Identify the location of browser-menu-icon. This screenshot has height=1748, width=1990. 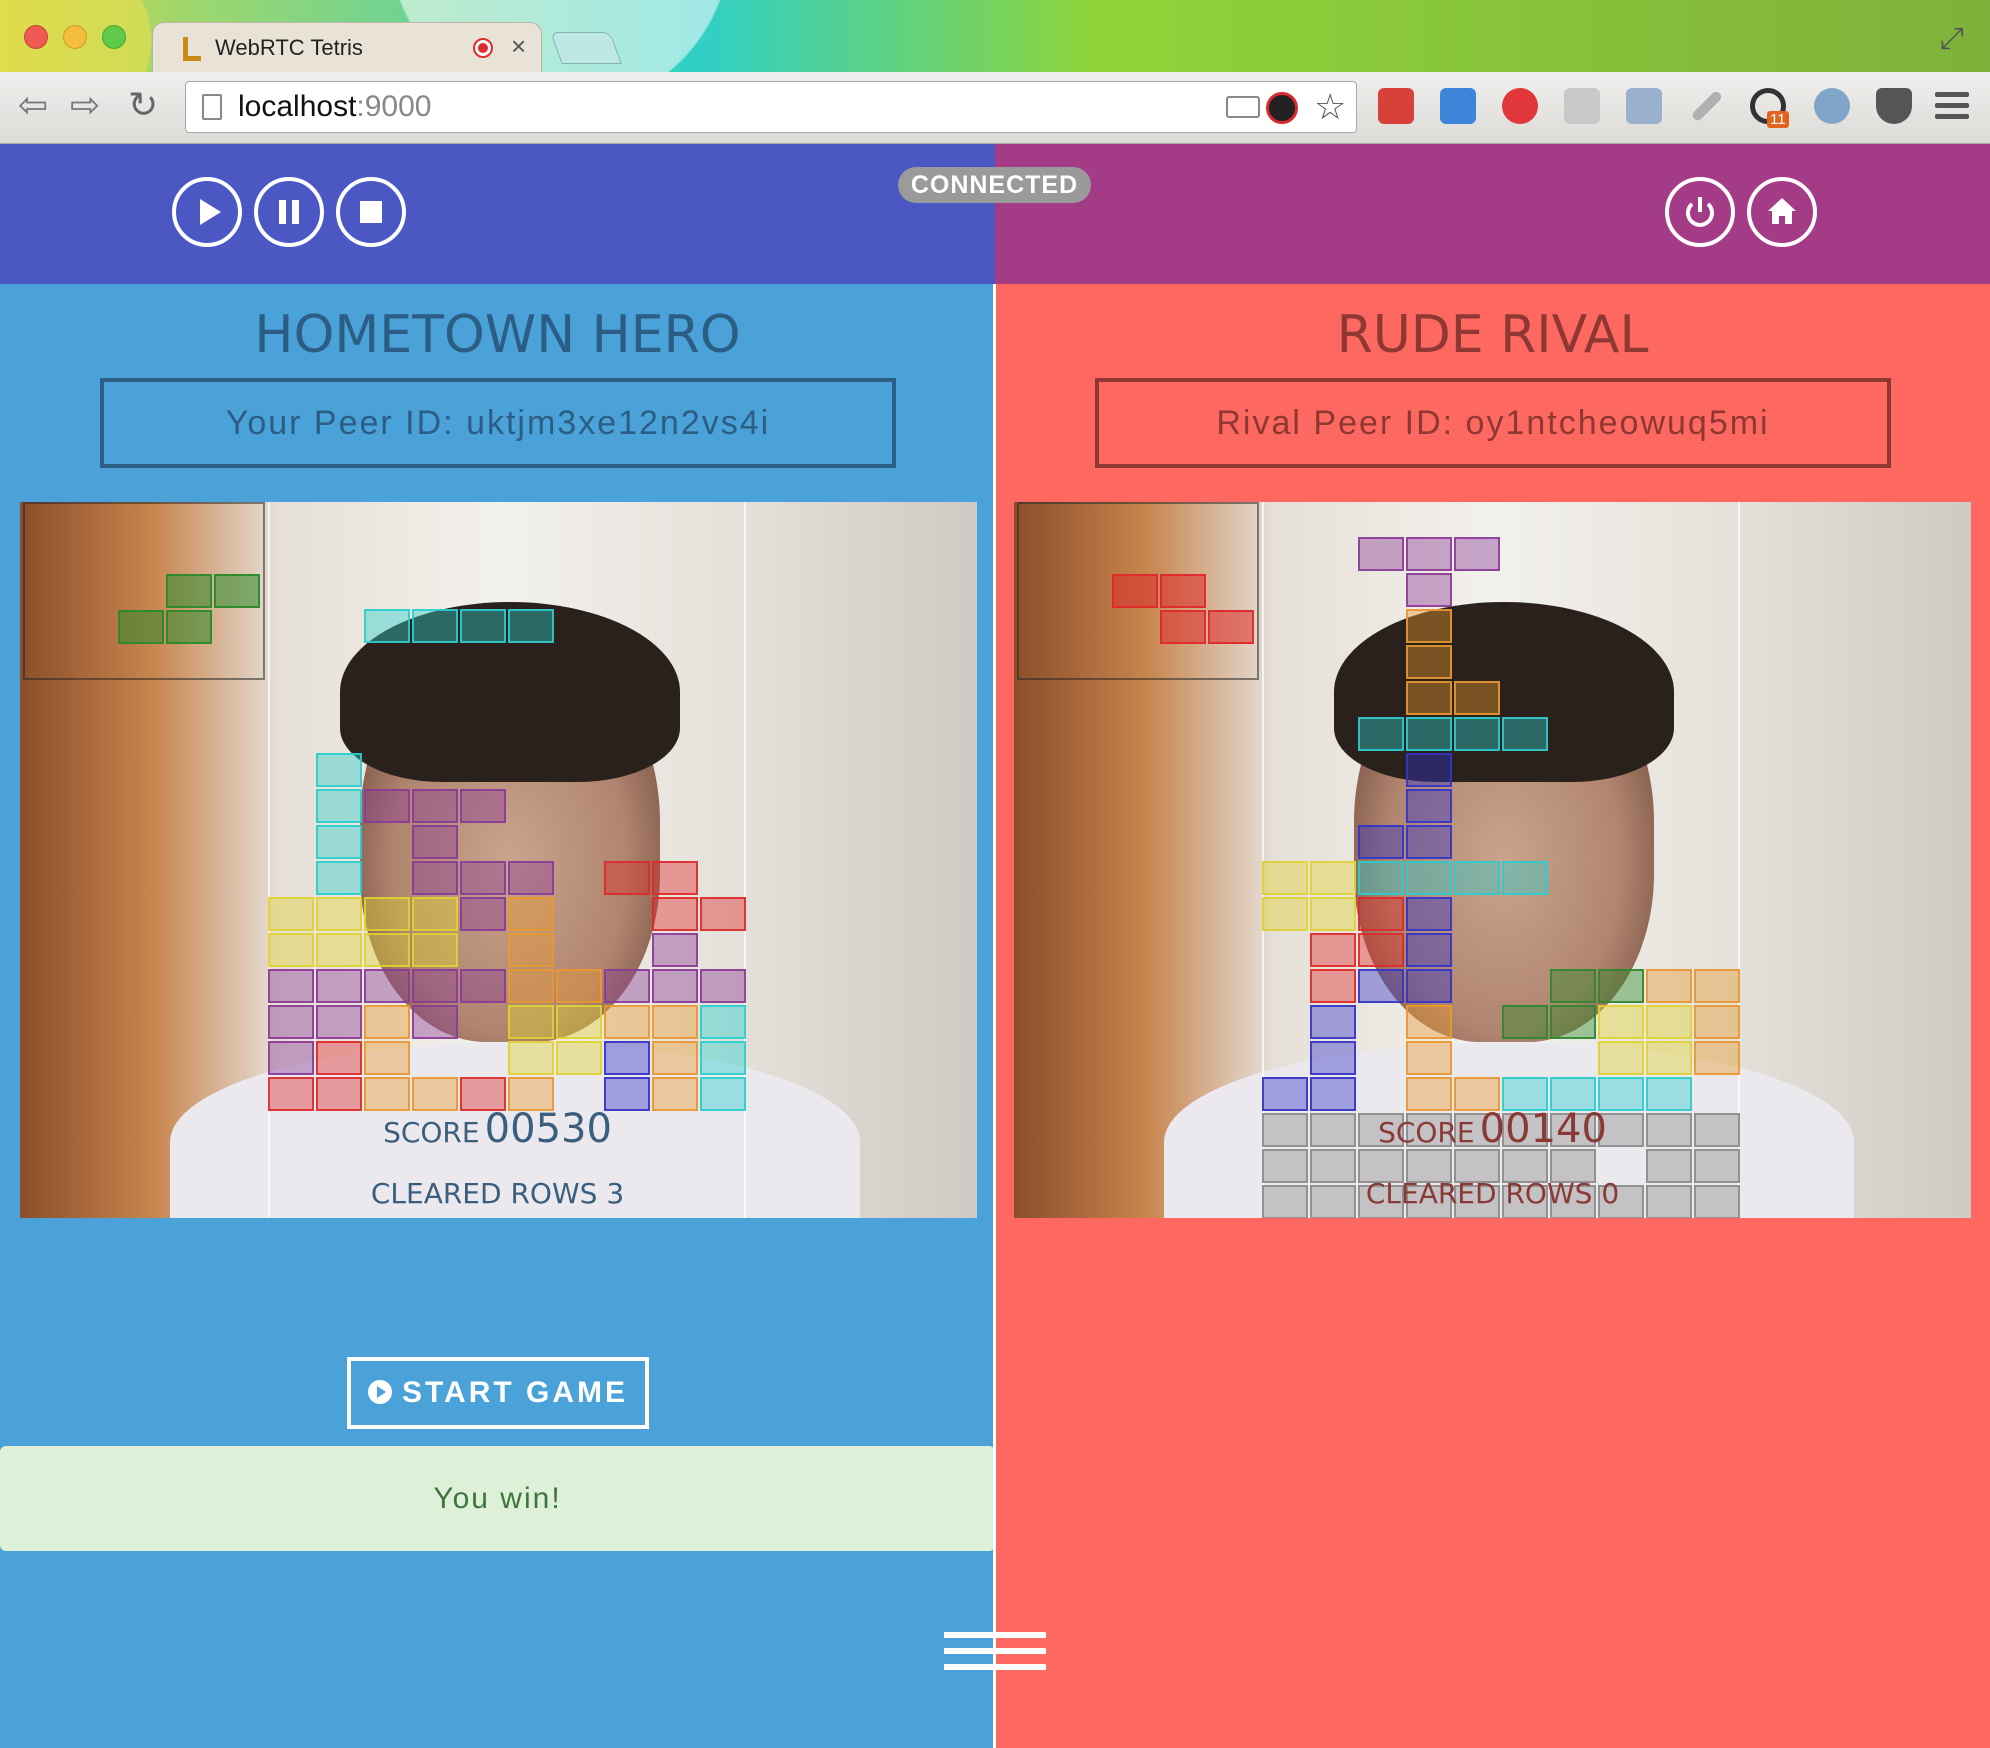
(1952, 108).